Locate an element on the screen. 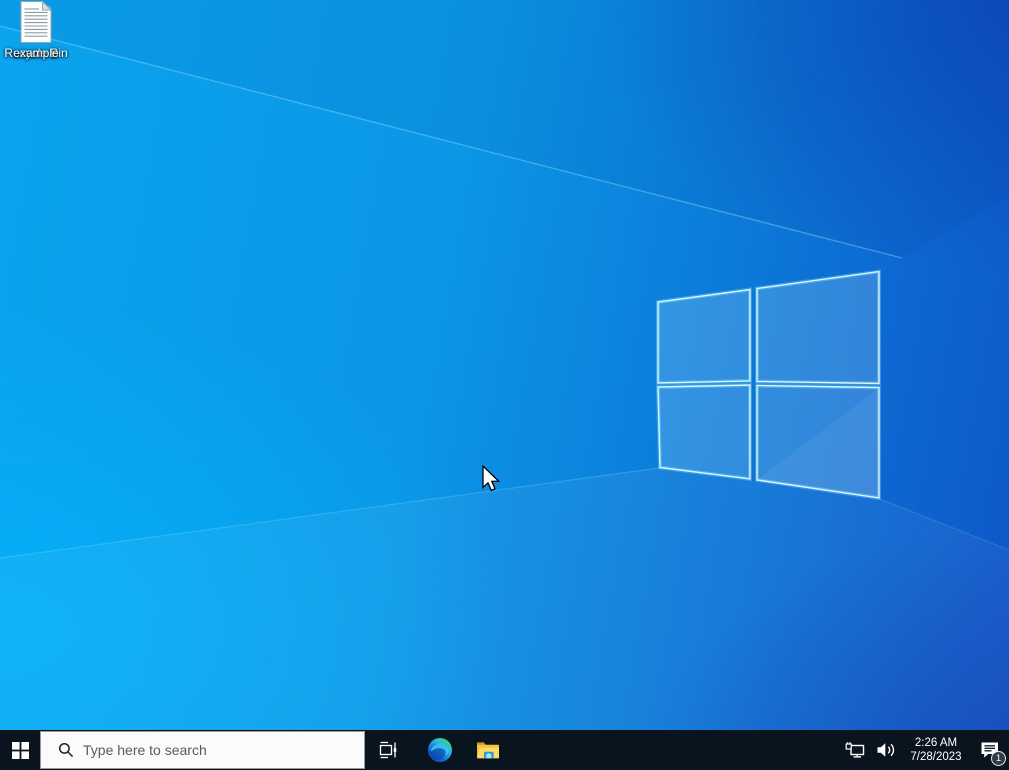 This screenshot has height=770, width=1009. start-windows-icon is located at coordinates (20, 750).